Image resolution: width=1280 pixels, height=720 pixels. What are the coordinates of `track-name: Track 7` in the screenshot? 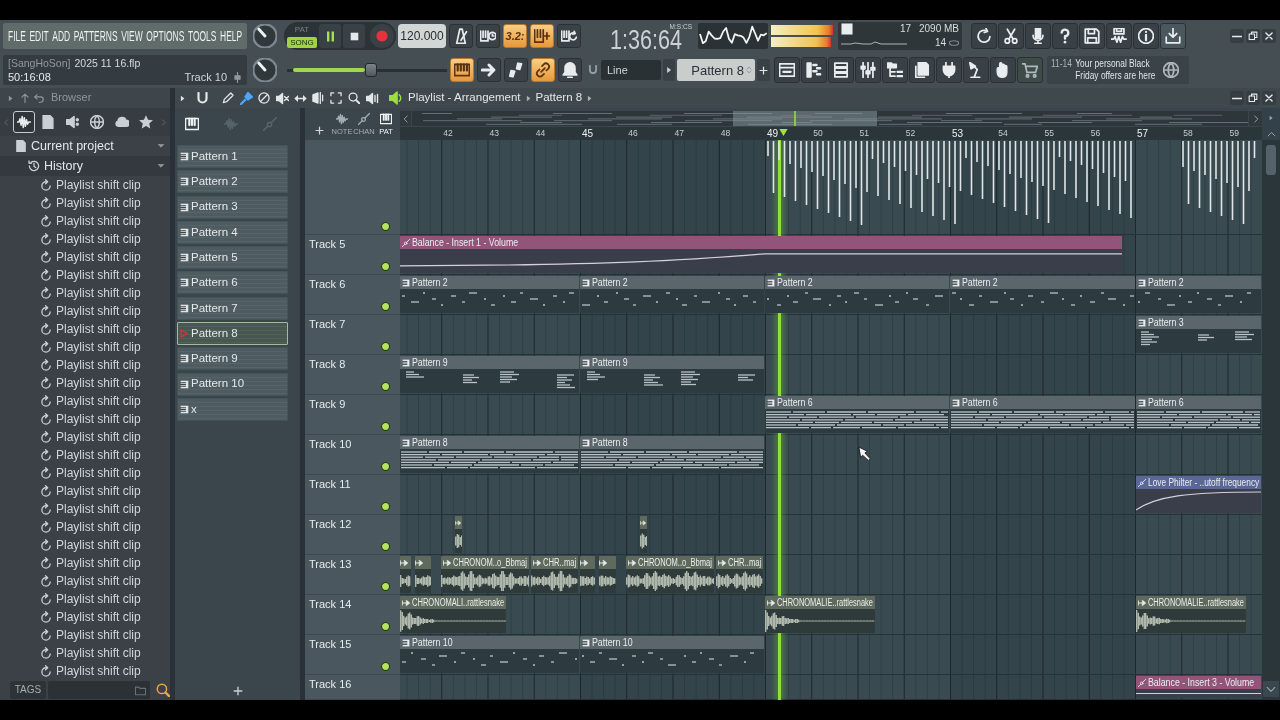 It's located at (327, 324).